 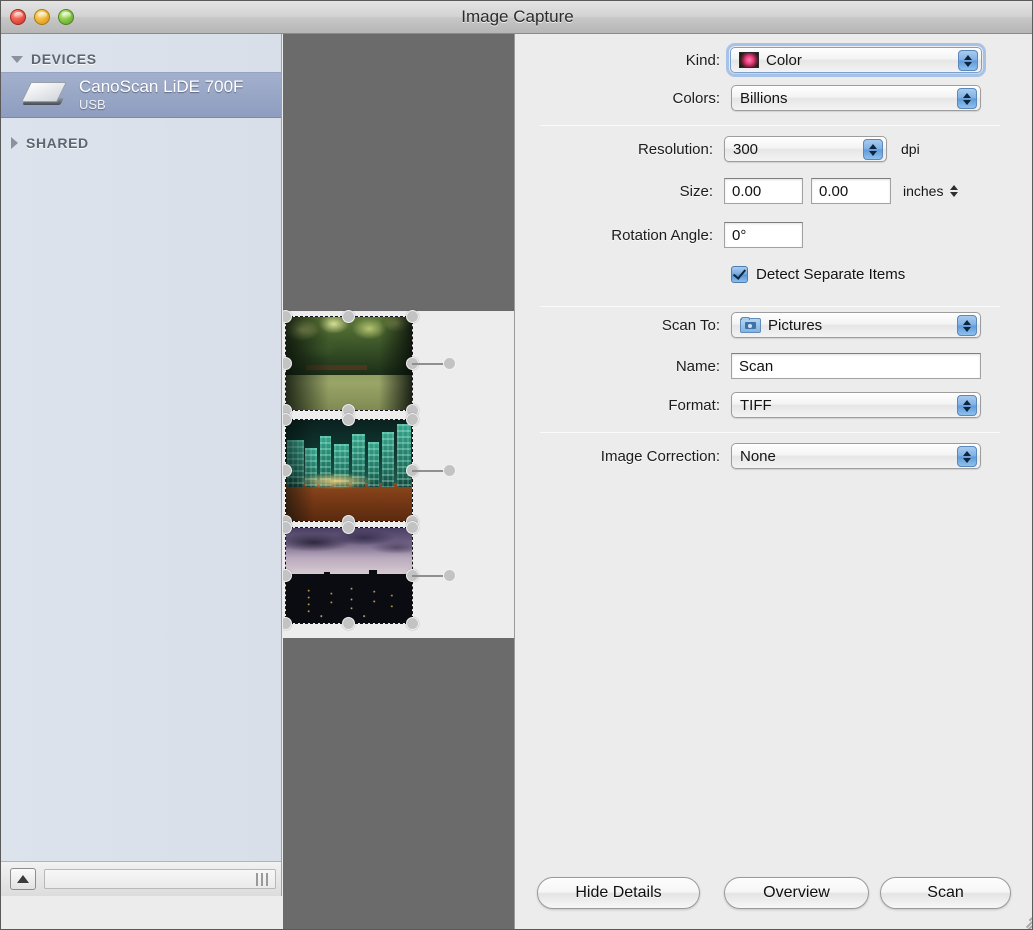 What do you see at coordinates (660, 456) in the screenshot?
I see `image-correction-label: Image Correction:` at bounding box center [660, 456].